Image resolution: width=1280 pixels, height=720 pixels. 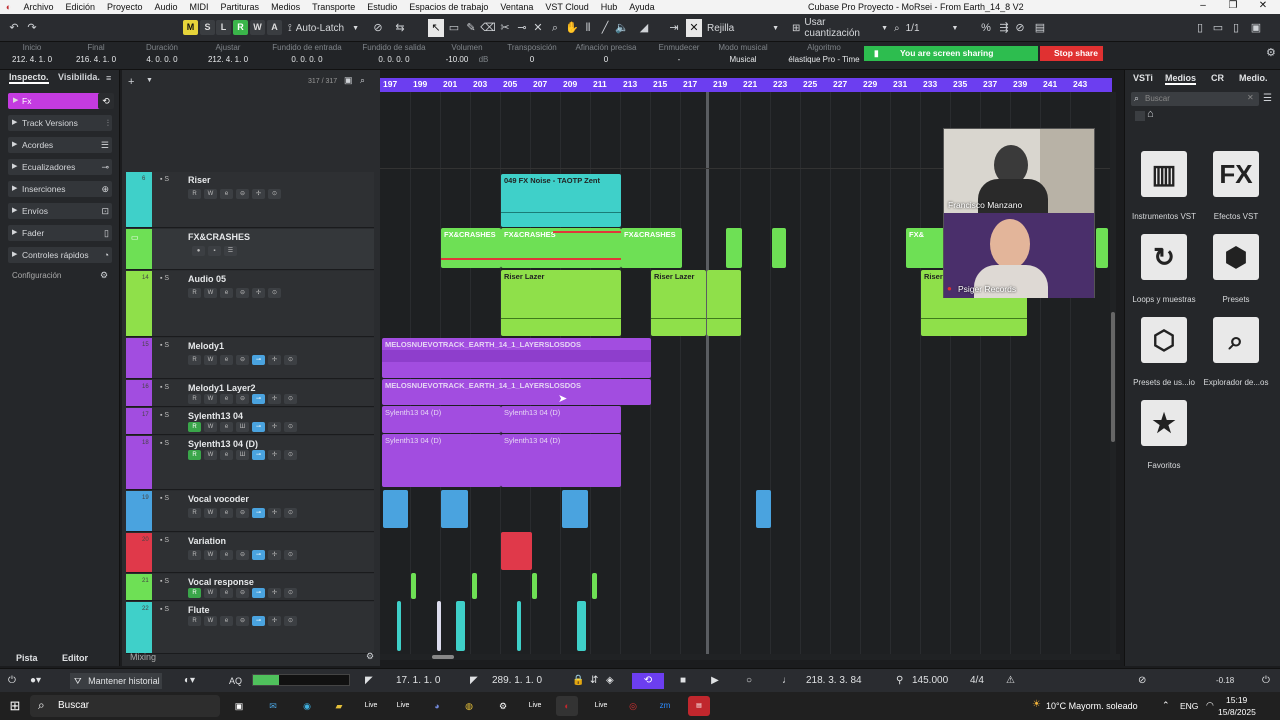 What do you see at coordinates (80, 7) in the screenshot?
I see `menu-edicion: Edición` at bounding box center [80, 7].